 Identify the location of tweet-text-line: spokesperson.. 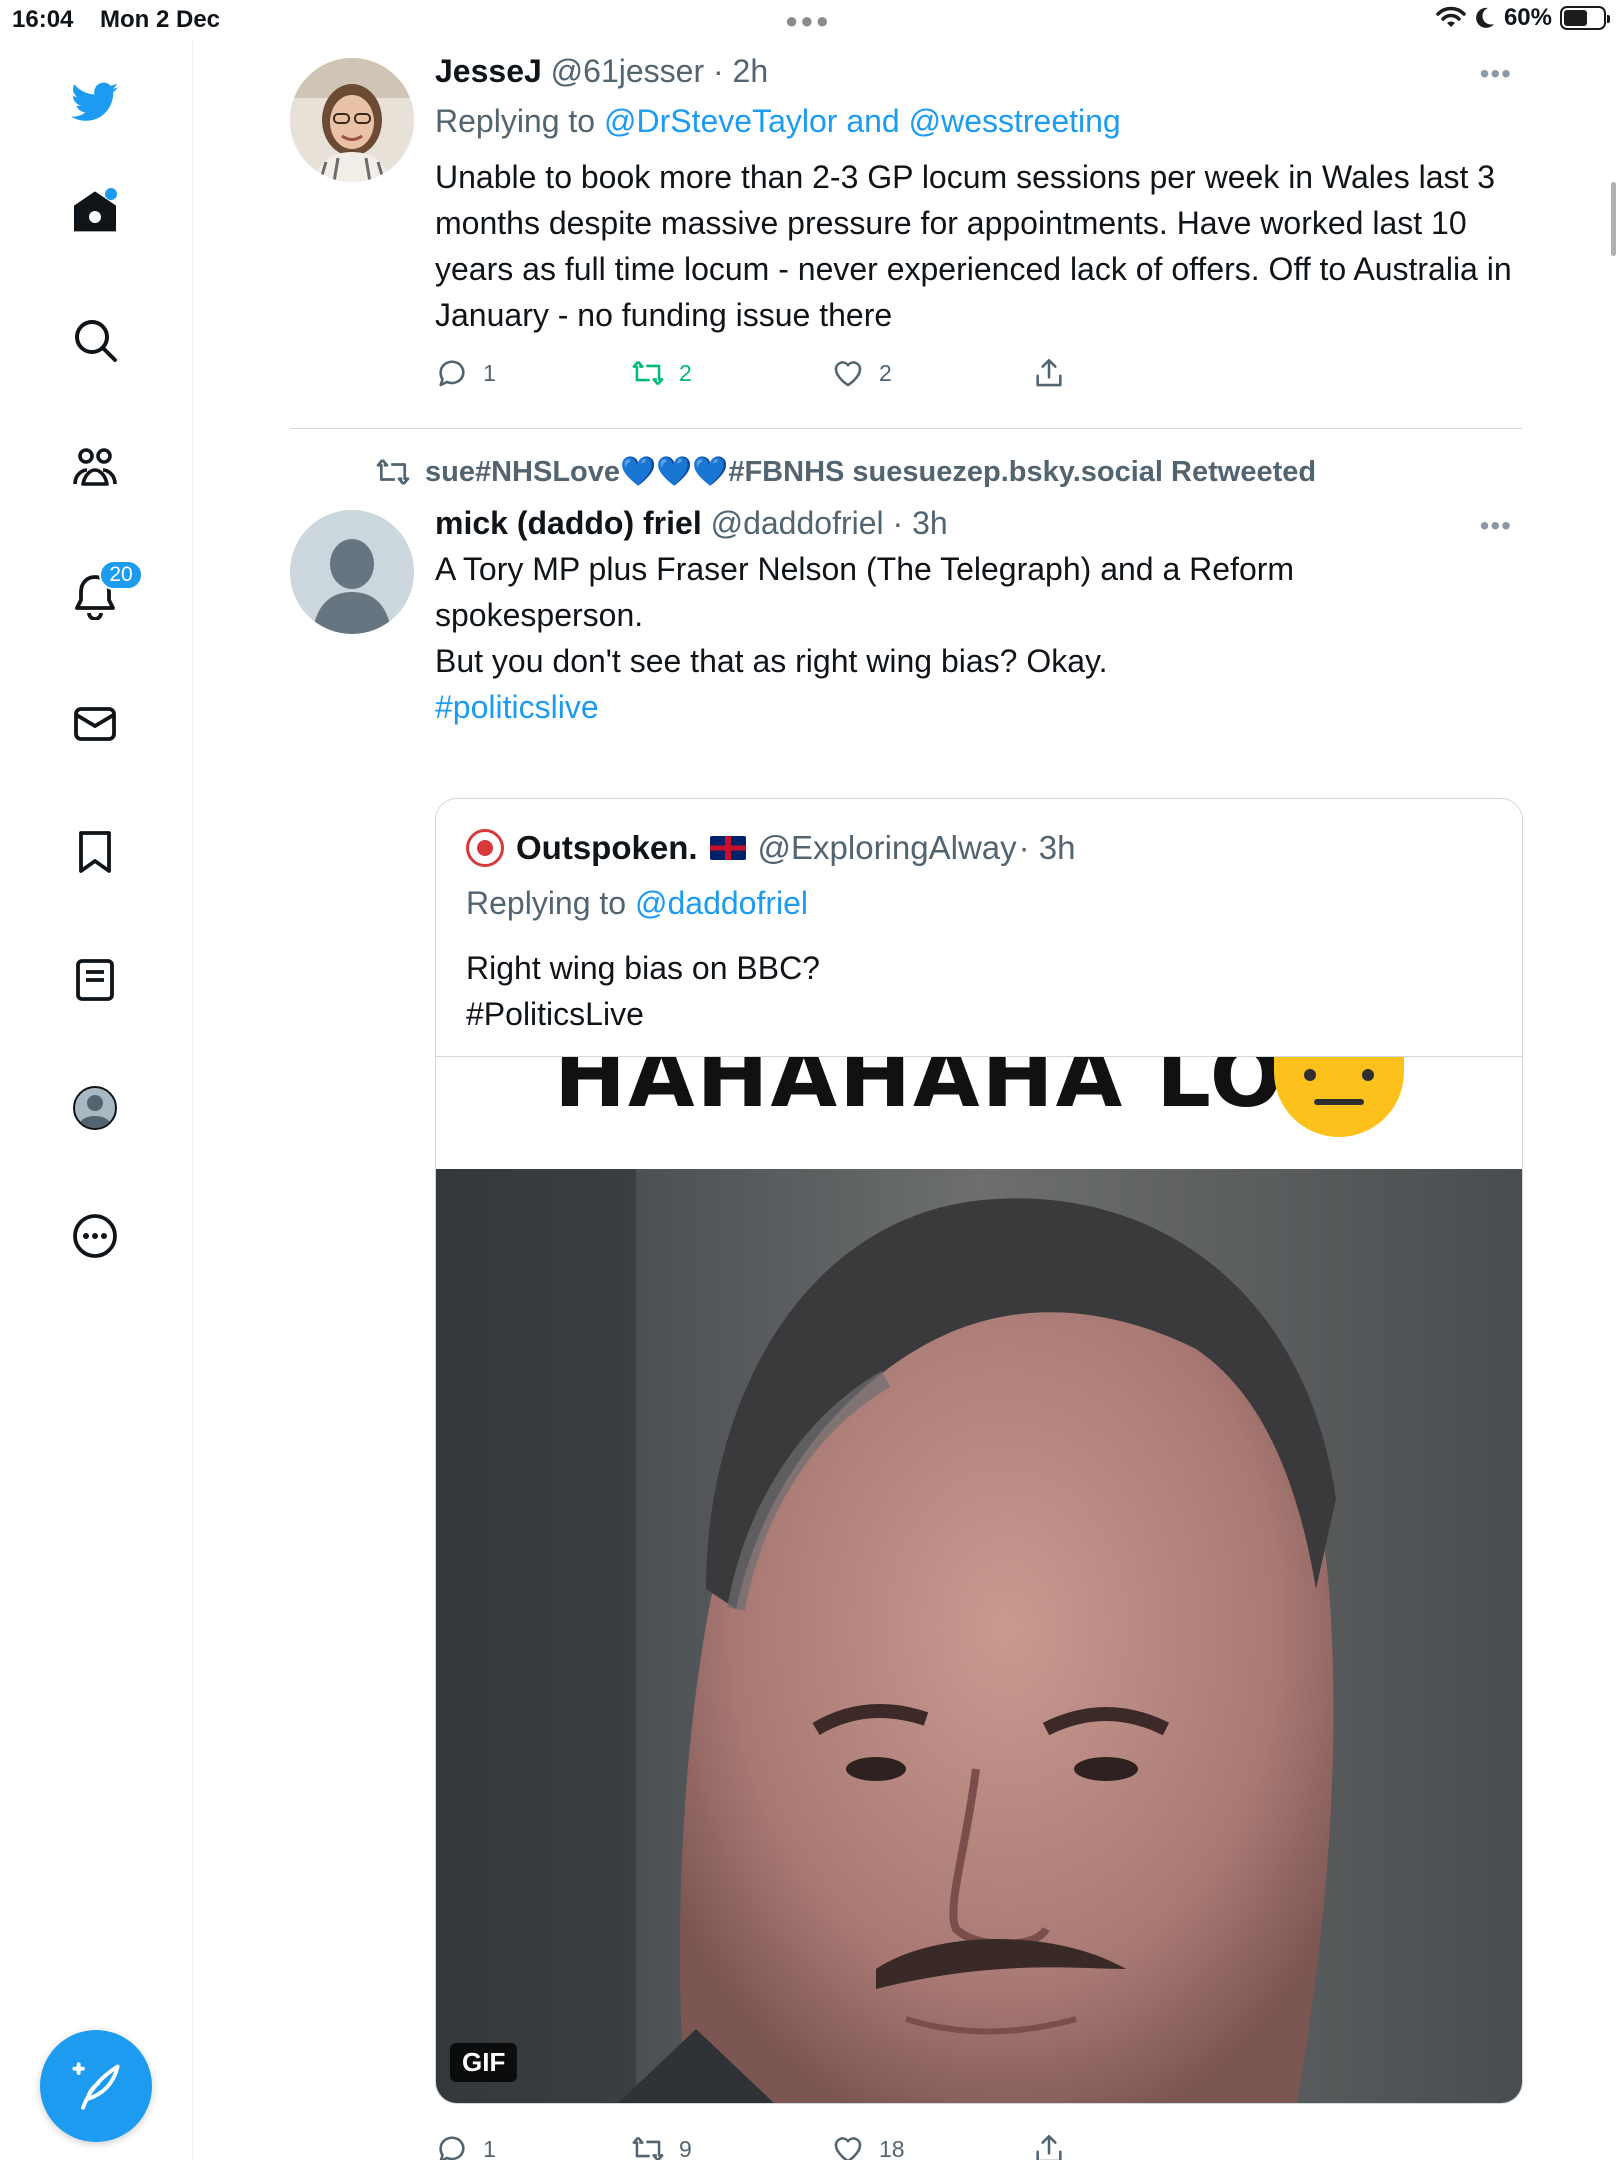
(539, 615).